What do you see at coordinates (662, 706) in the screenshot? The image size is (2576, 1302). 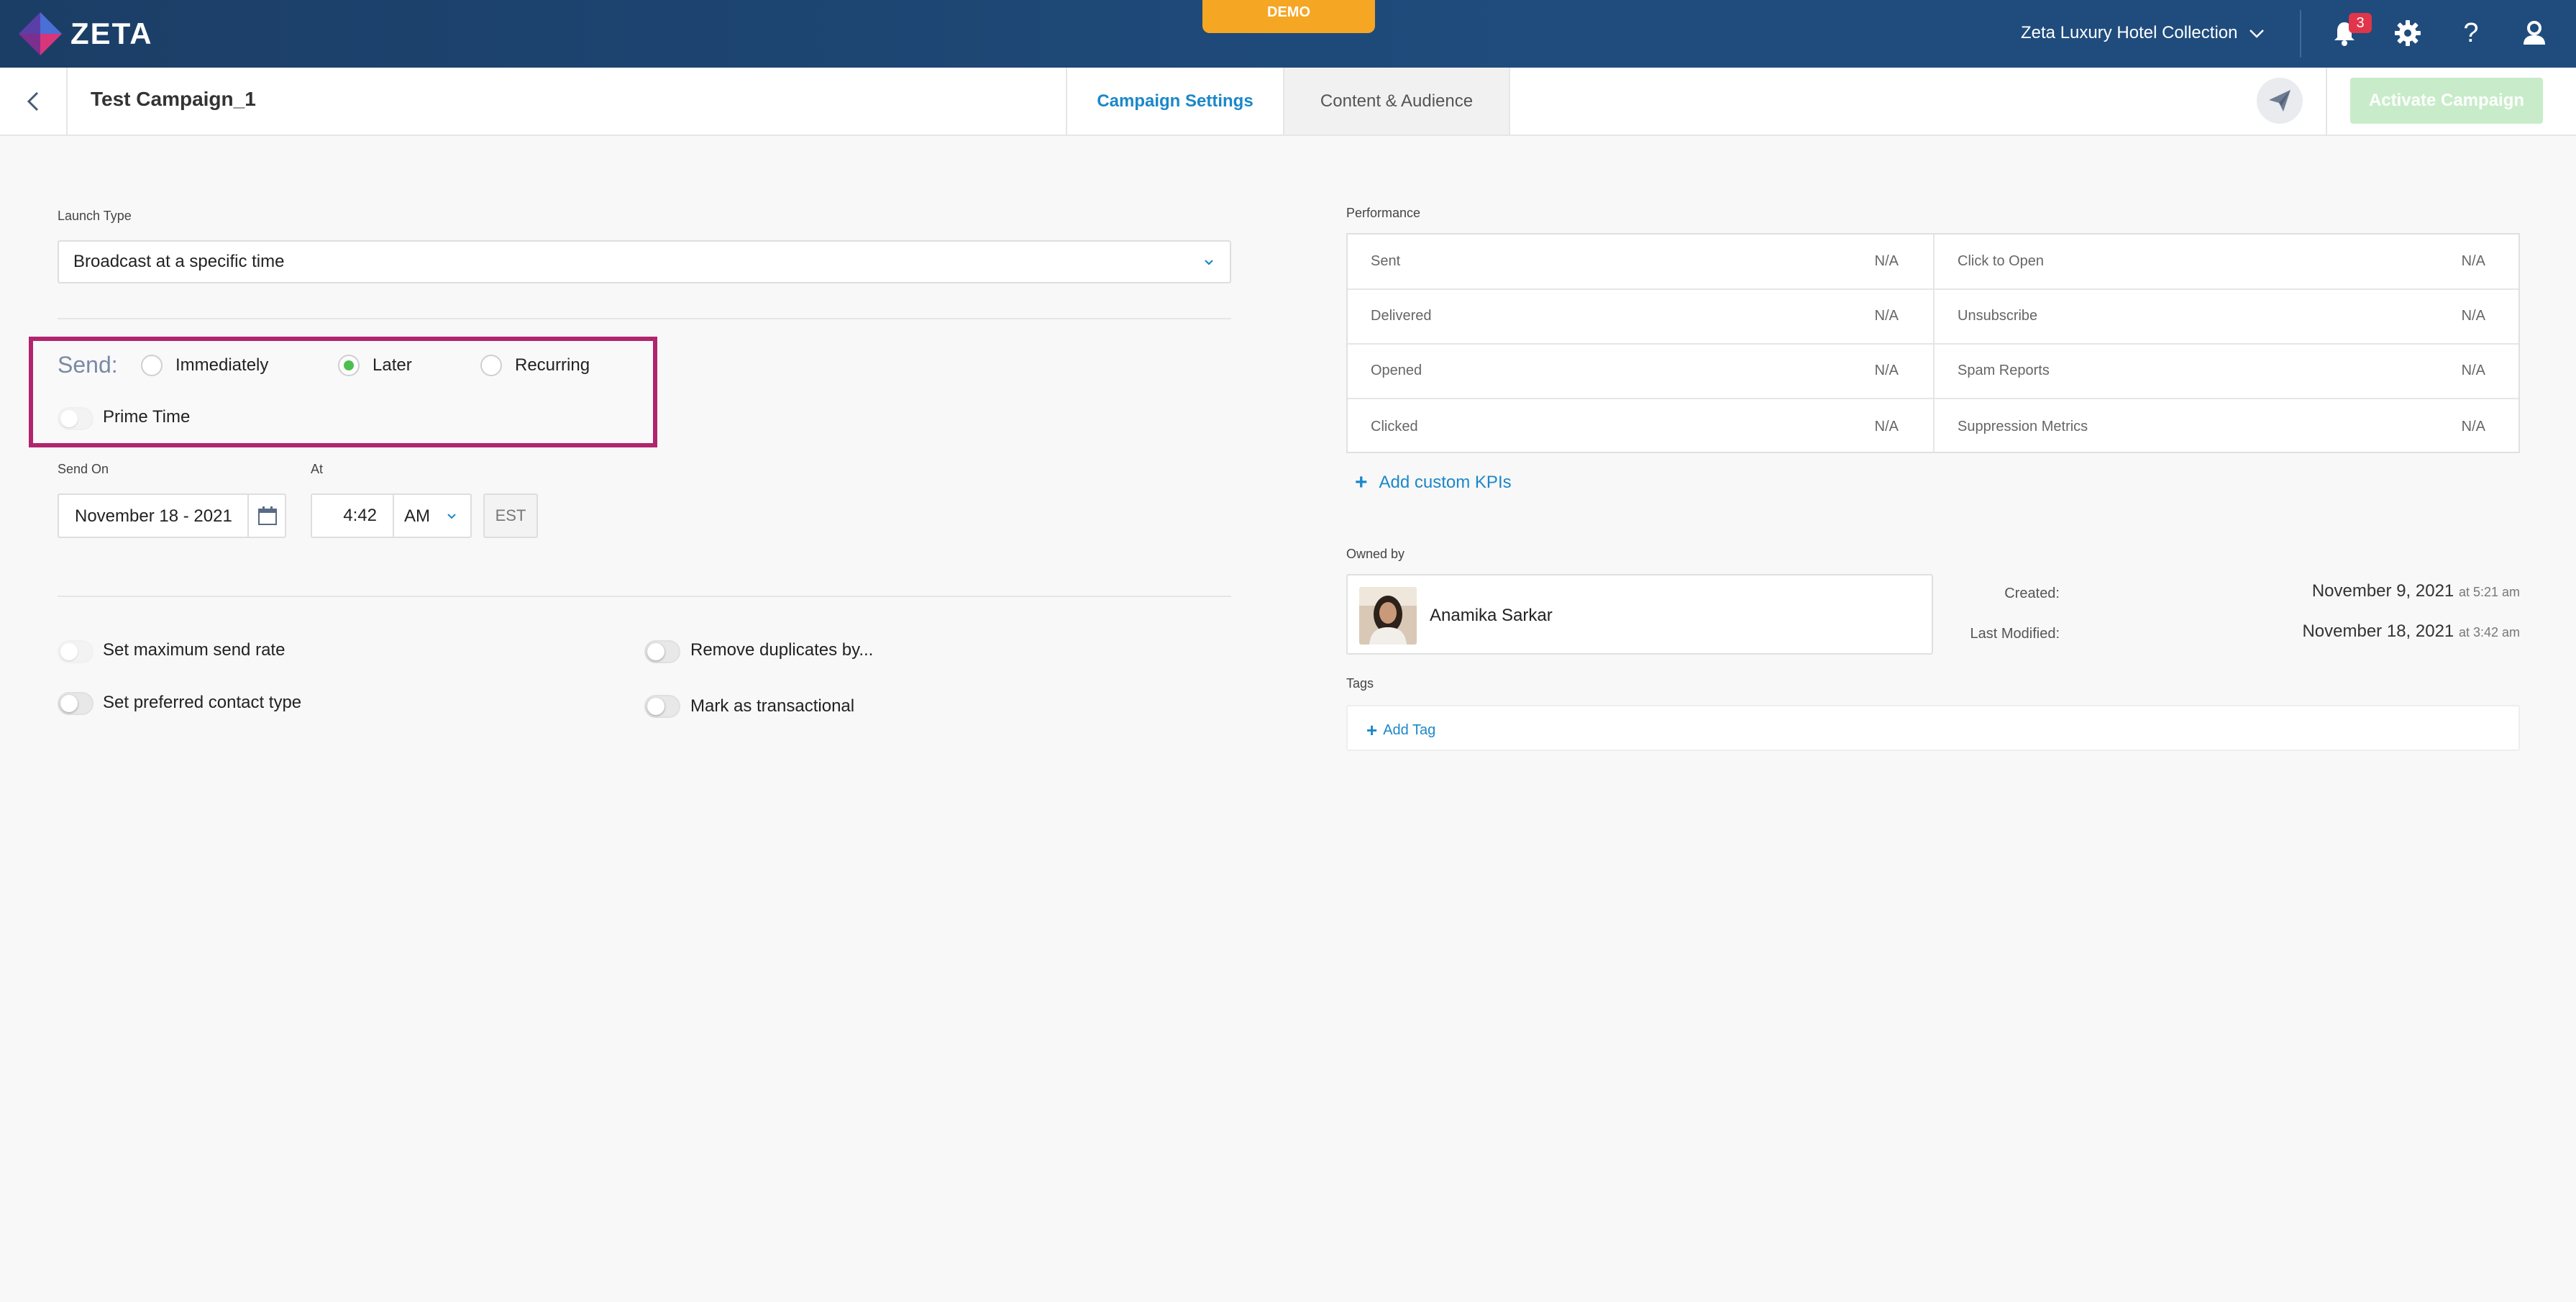 I see `mark-transactional-toggle` at bounding box center [662, 706].